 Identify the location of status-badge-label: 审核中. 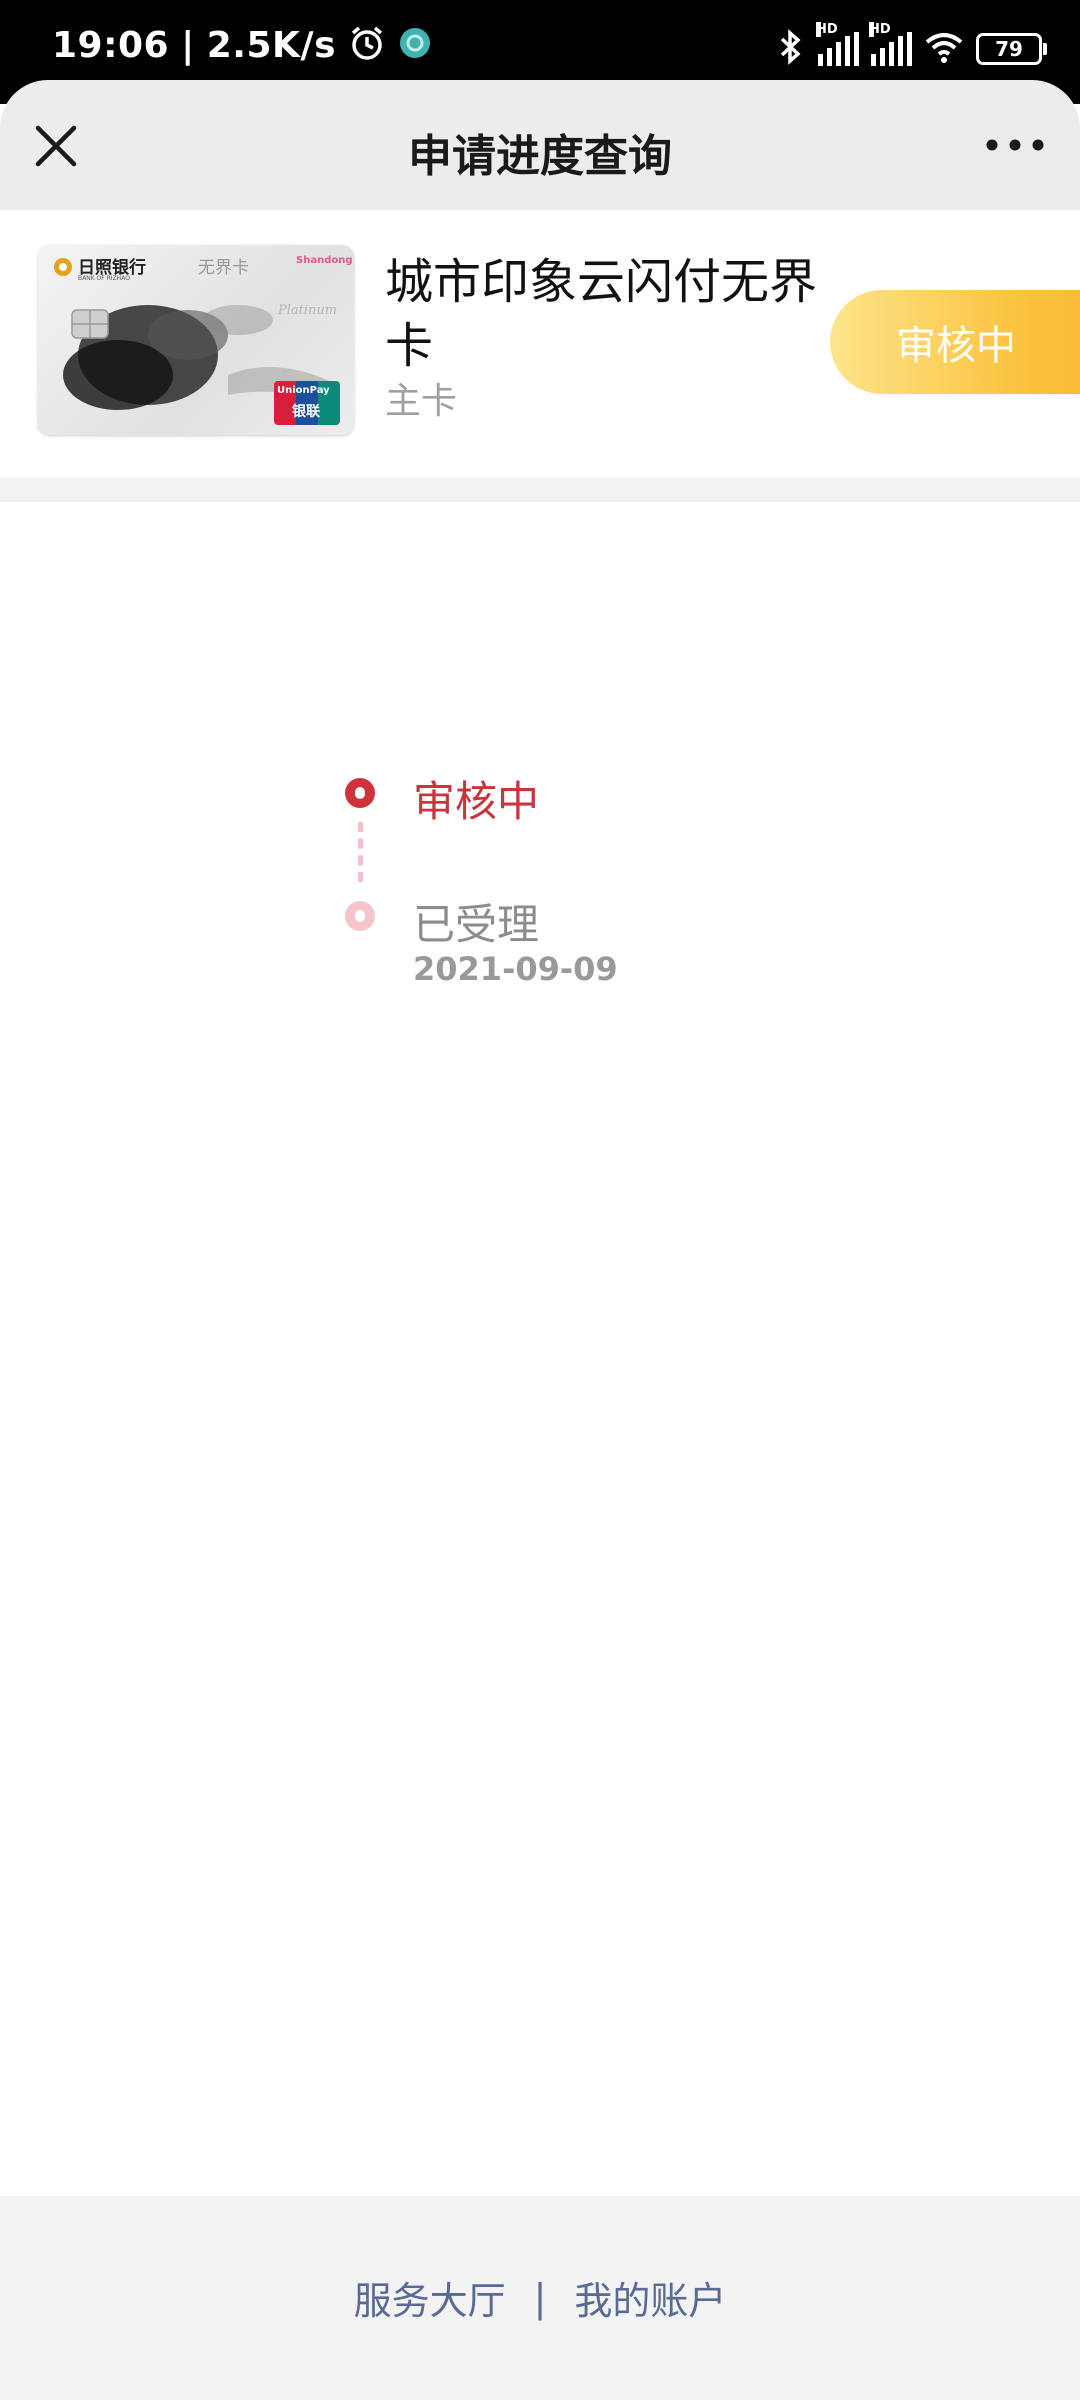
(956, 346).